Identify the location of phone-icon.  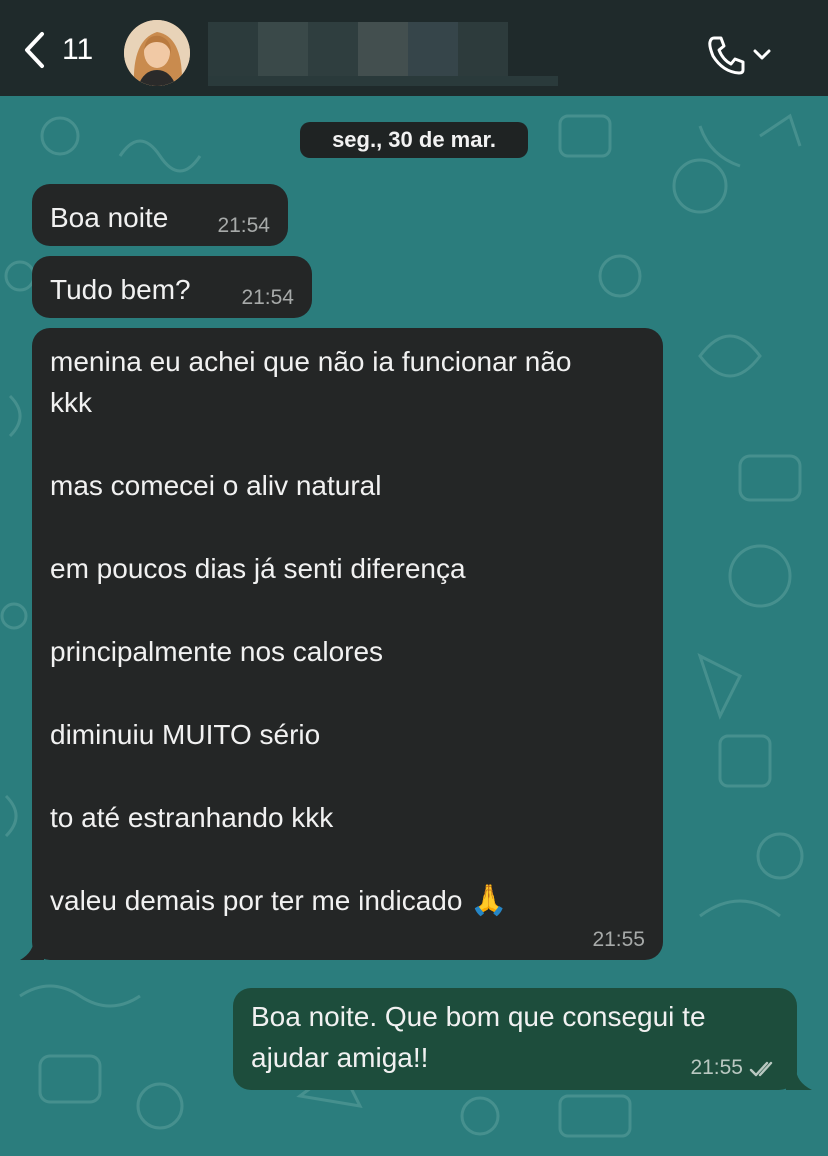
(726, 55).